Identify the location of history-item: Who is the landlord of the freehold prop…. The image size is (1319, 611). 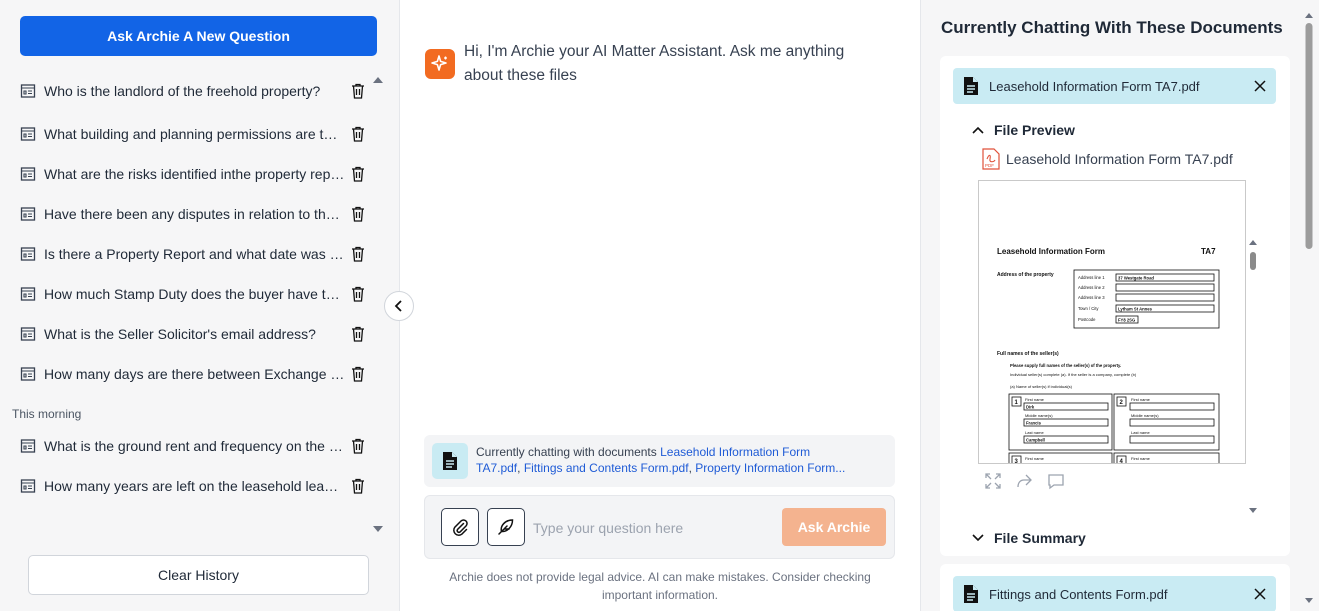
(192, 91).